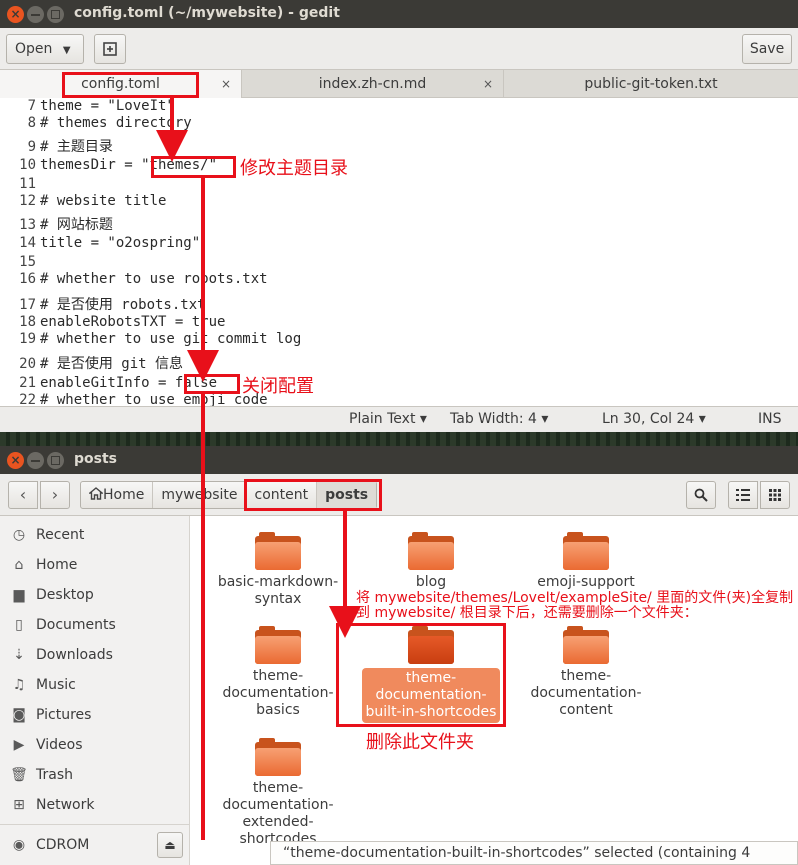  I want to click on language-selector: Plain Text ▾, so click(388, 419).